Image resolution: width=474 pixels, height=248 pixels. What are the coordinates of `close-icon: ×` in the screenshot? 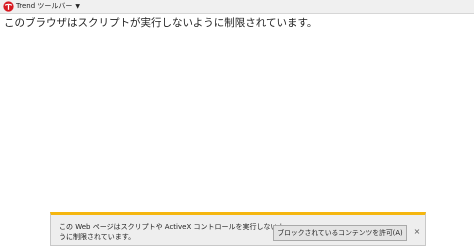 It's located at (417, 232).